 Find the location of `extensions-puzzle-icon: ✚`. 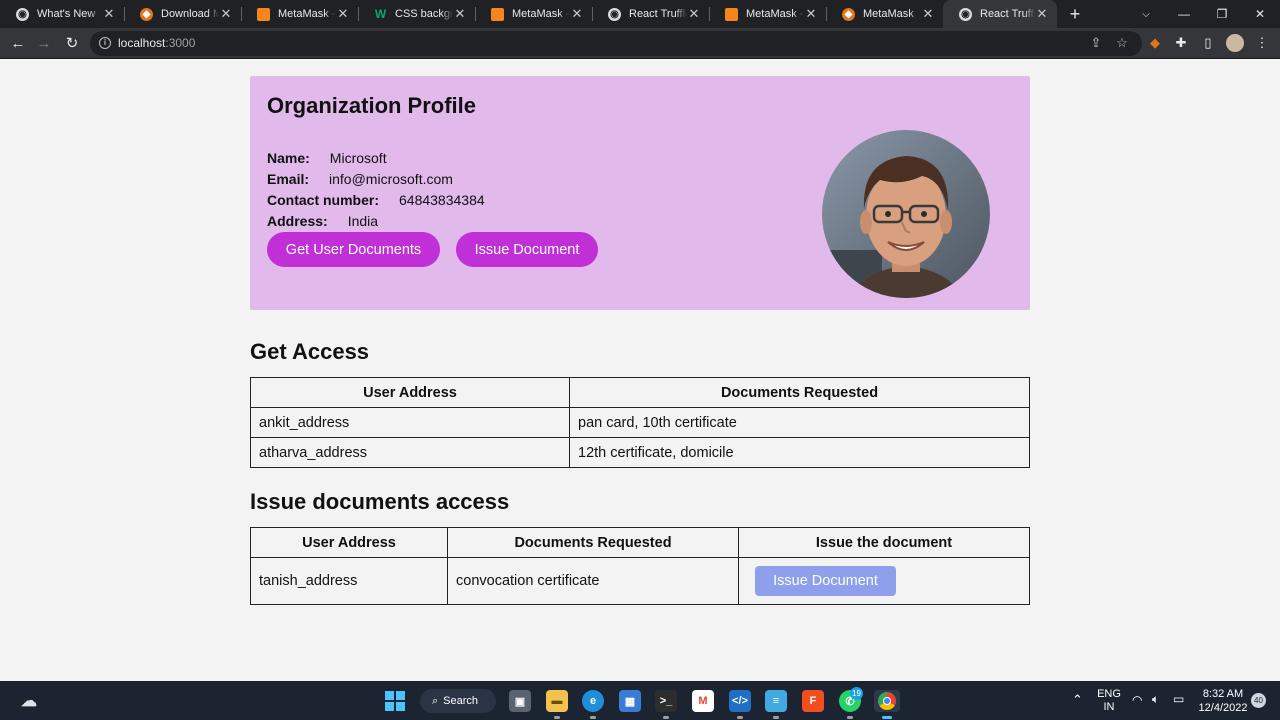

extensions-puzzle-icon: ✚ is located at coordinates (1181, 43).